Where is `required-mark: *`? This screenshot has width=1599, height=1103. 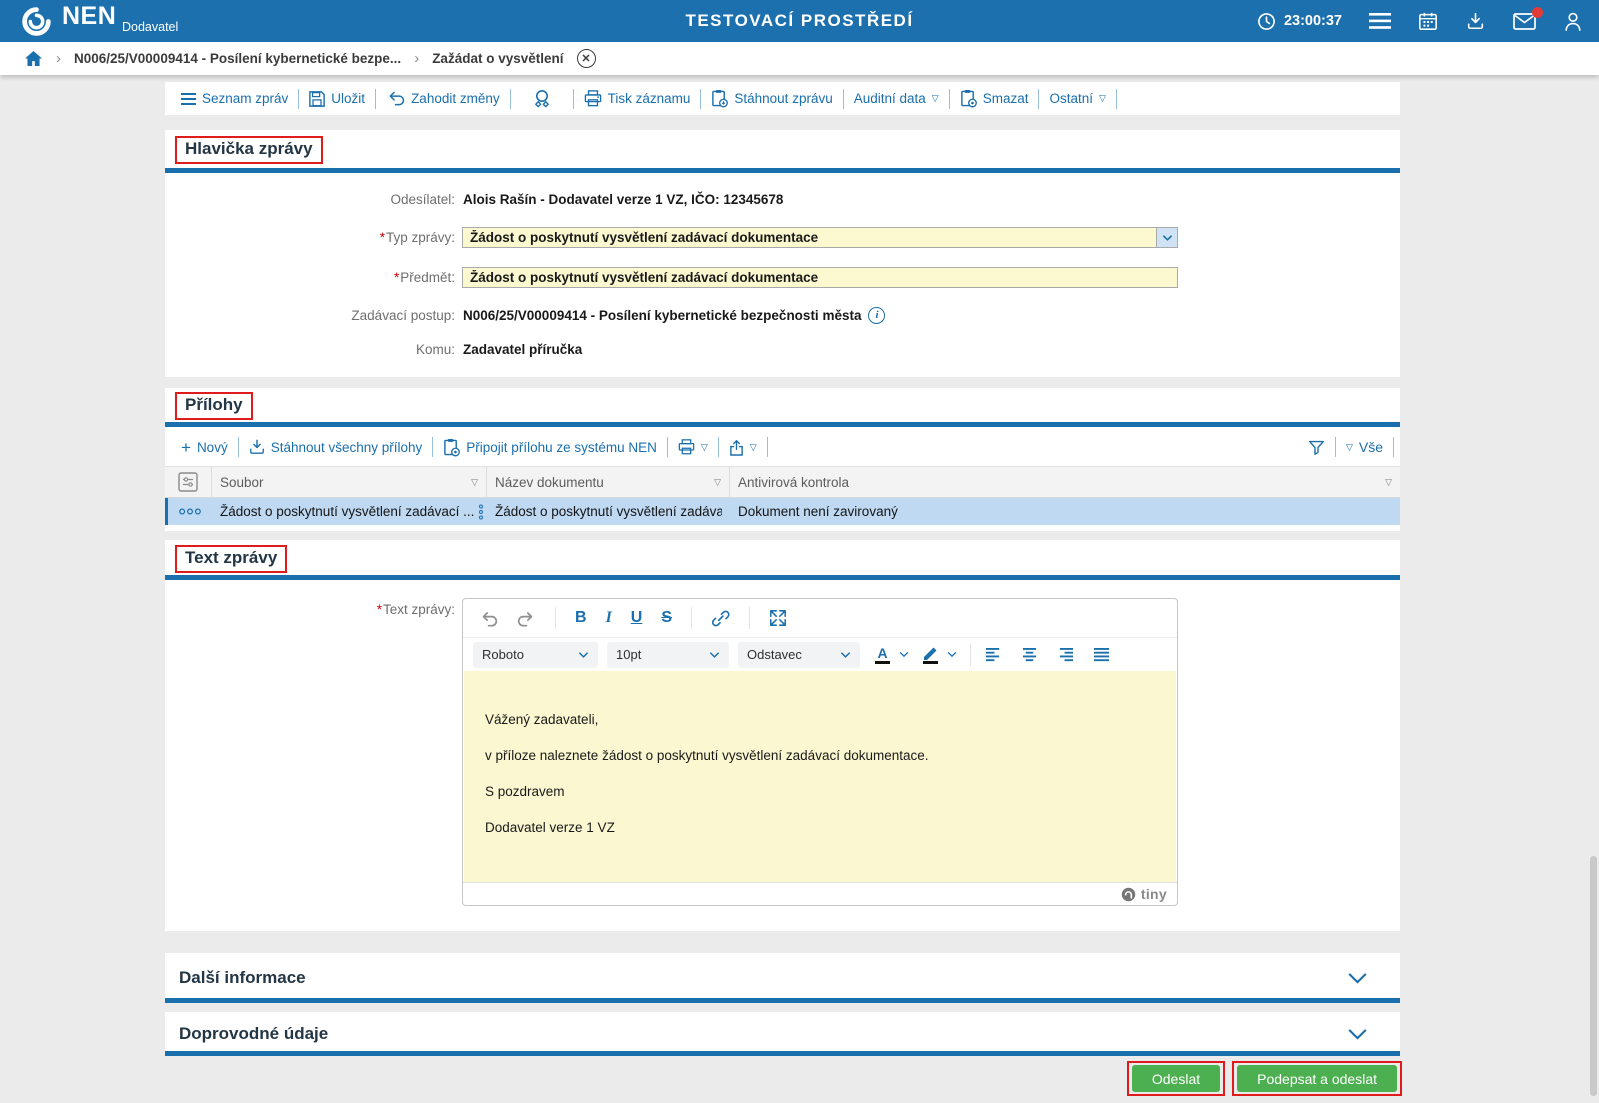 required-mark: * is located at coordinates (379, 609).